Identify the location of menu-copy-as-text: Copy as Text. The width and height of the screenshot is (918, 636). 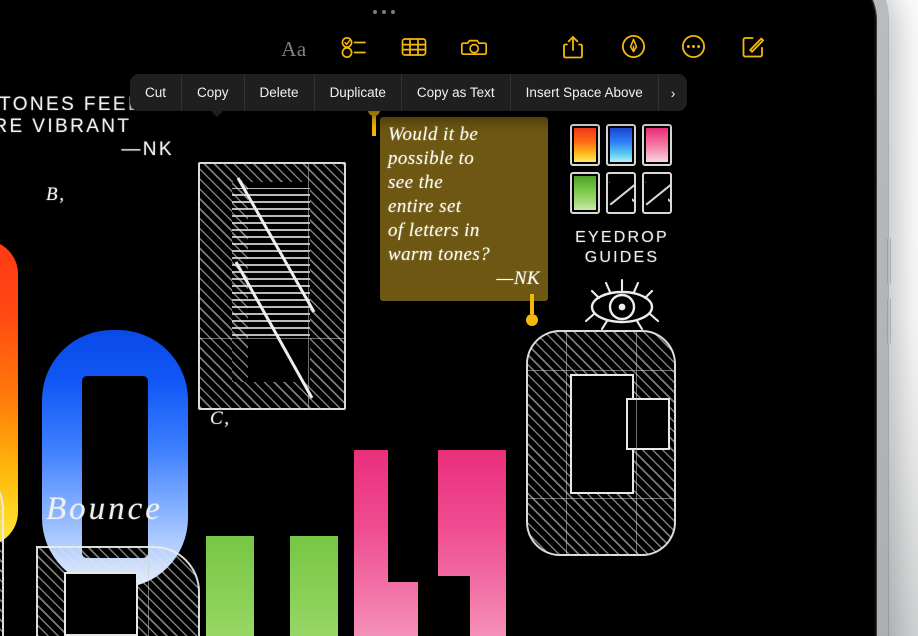
(455, 92).